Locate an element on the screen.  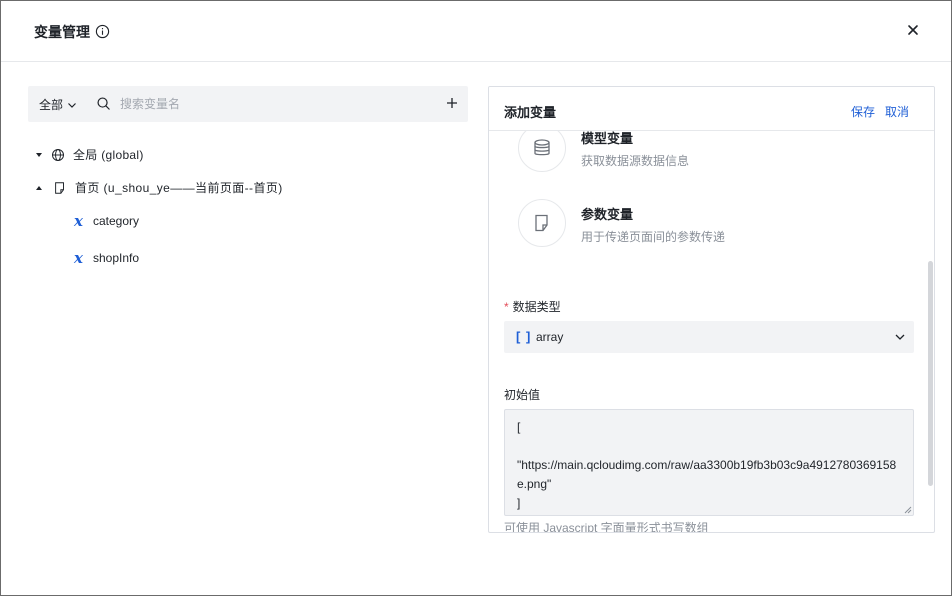
globe-icon is located at coordinates (58, 154).